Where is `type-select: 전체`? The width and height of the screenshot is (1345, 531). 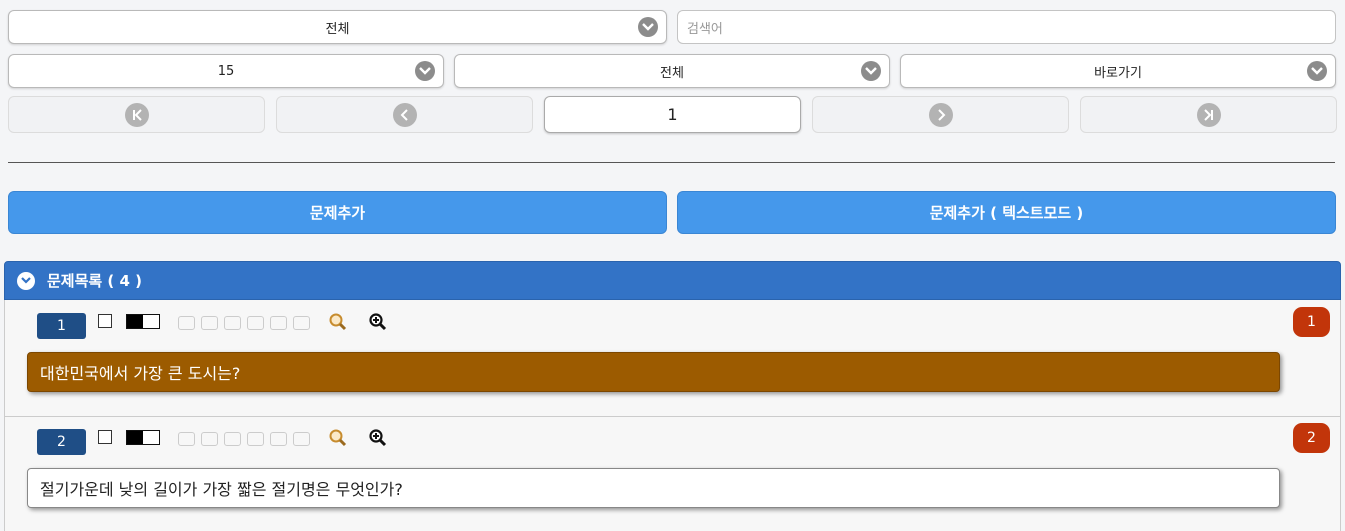
type-select: 전체 is located at coordinates (672, 71).